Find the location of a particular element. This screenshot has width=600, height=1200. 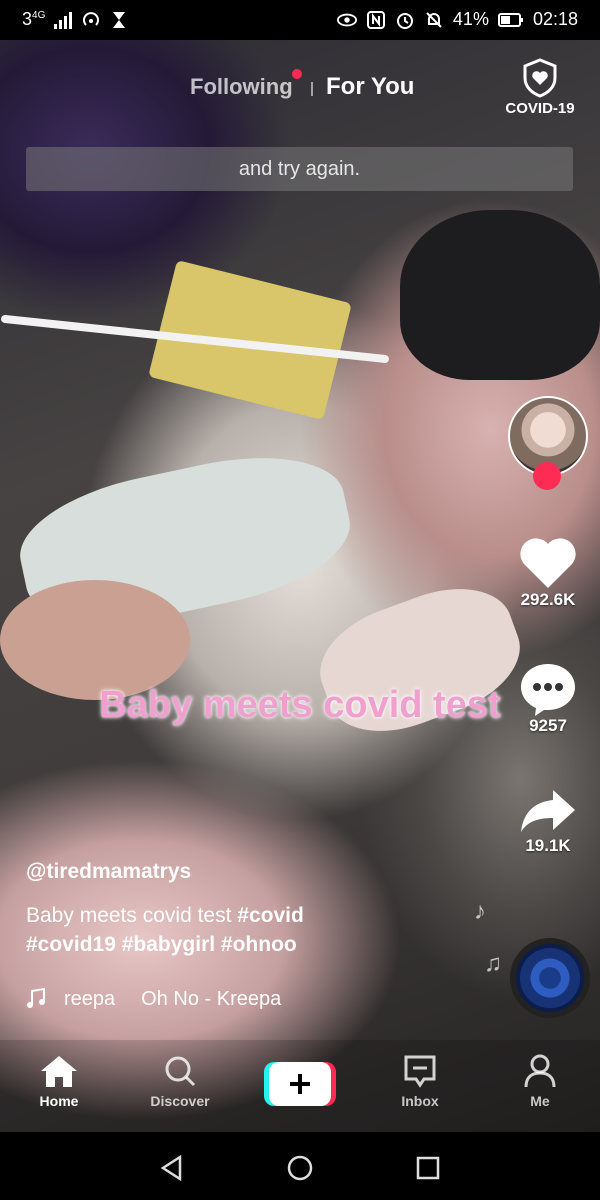

nav-home: Home is located at coordinates (59, 1081).